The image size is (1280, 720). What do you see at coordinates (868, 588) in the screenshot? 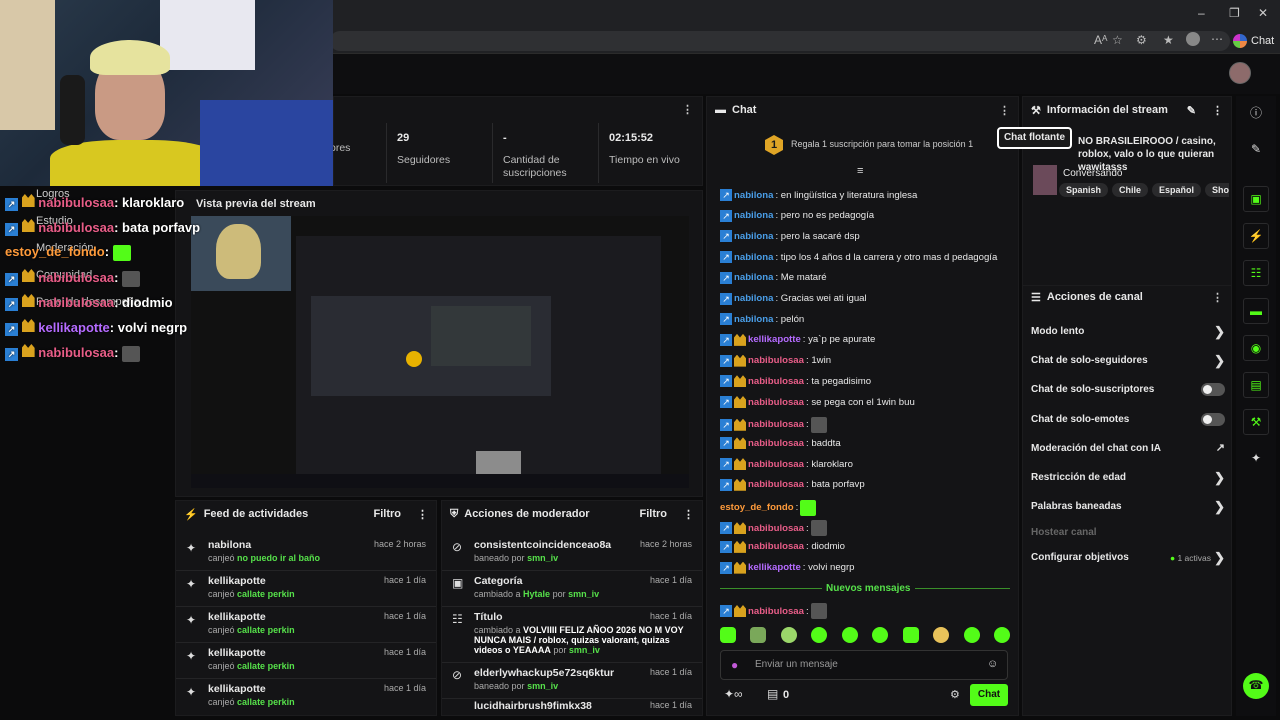
I see `new-messages-divider: Nuevos mensajes` at bounding box center [868, 588].